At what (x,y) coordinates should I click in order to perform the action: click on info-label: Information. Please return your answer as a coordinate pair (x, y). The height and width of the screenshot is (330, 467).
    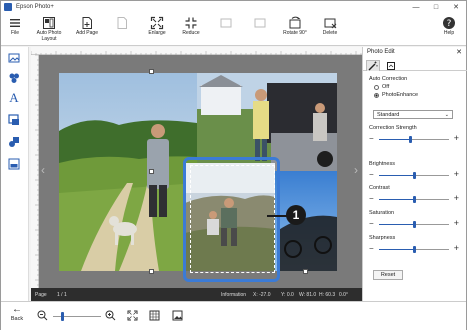
    Looking at the image, I should click on (234, 295).